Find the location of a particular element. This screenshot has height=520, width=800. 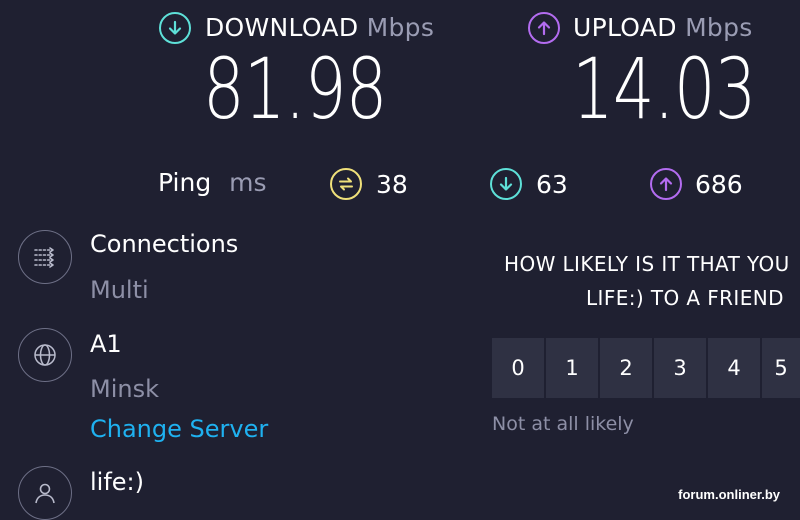

ping-download-value: 63 is located at coordinates (552, 184).